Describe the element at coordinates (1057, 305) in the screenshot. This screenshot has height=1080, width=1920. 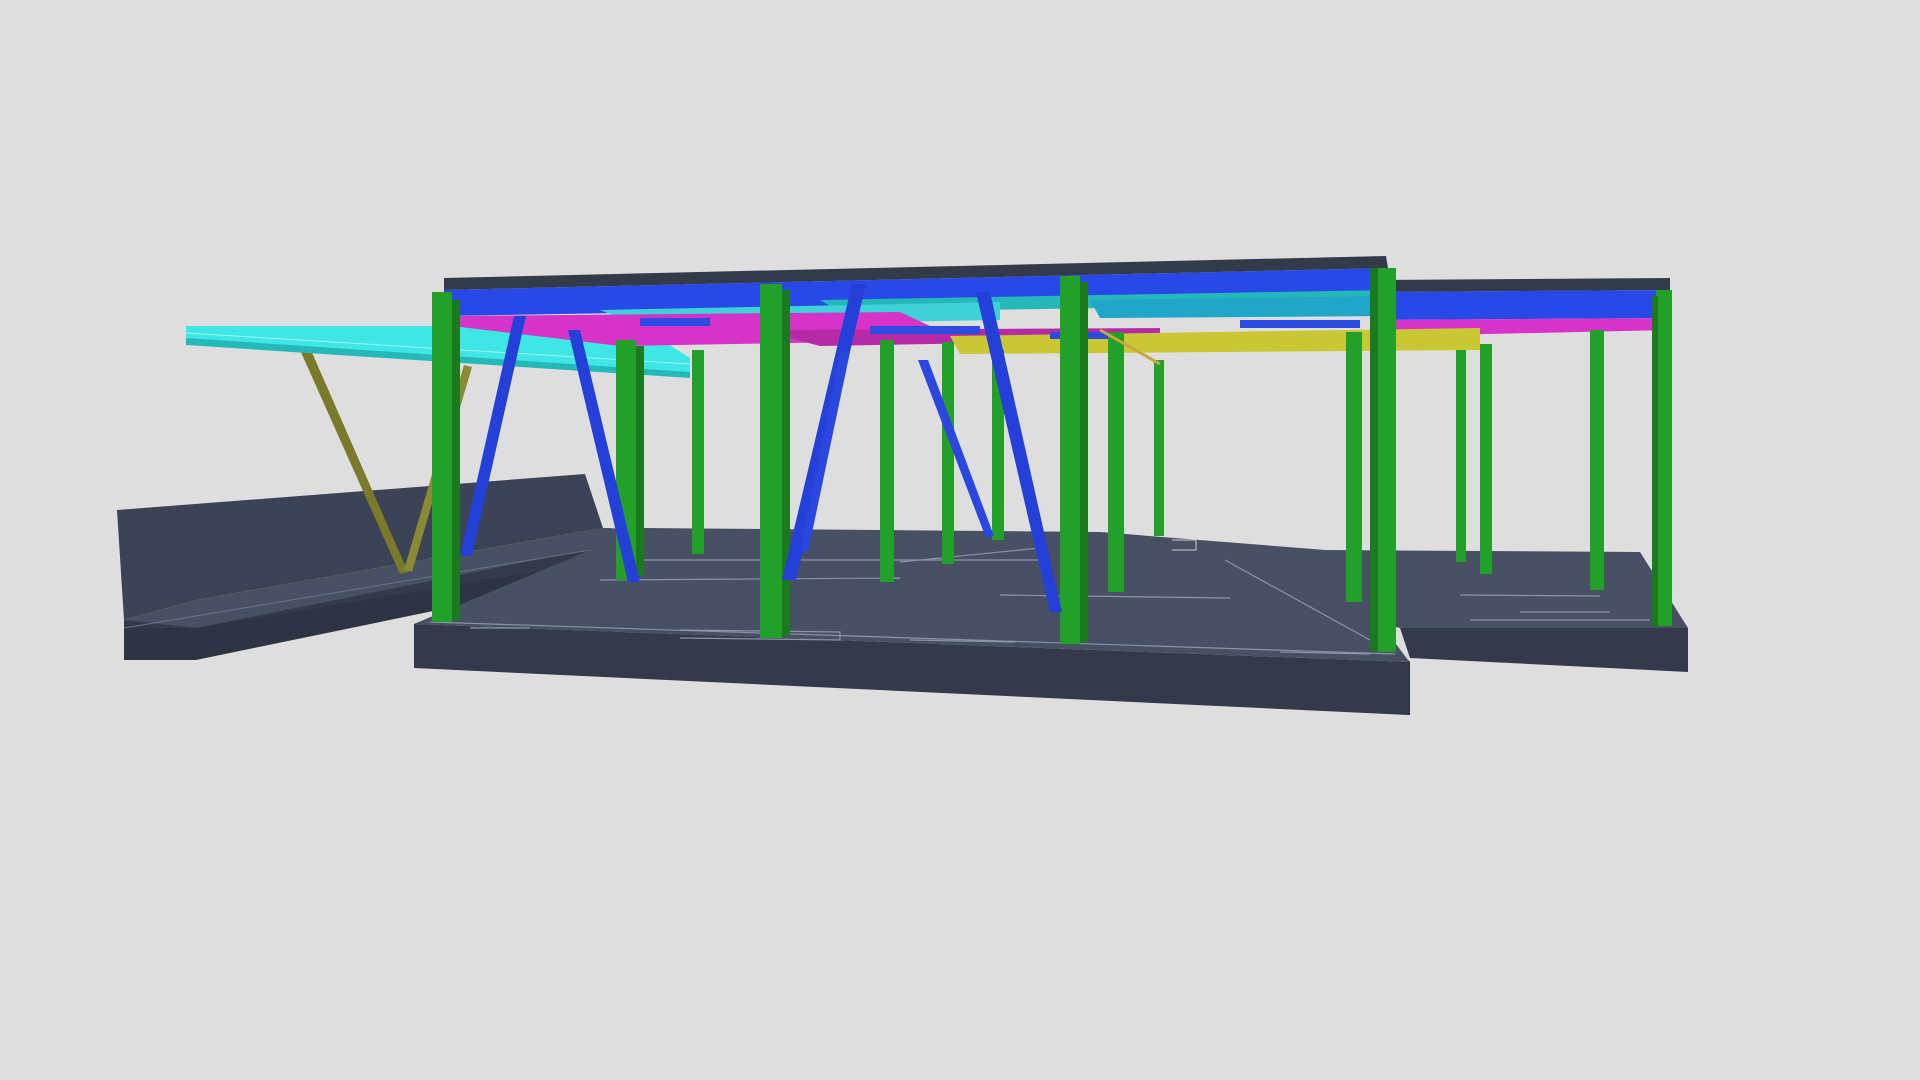
I see `roof-framing` at that location.